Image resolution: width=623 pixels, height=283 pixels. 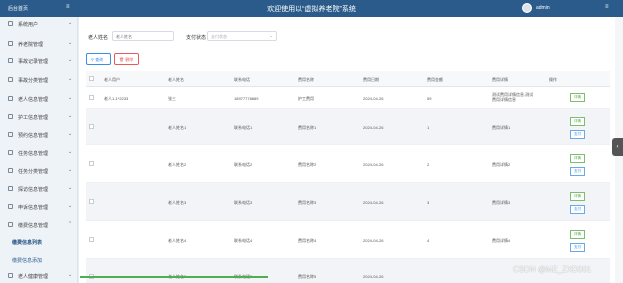 I want to click on sidebar-item-task-category: 任务分类管理 ⌄, so click(x=39, y=171).